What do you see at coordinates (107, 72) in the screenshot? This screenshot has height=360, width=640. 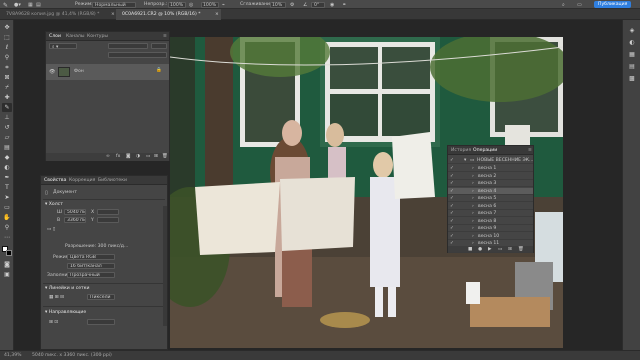 I see `layer-row: 👁 Фон 🔒` at bounding box center [107, 72].